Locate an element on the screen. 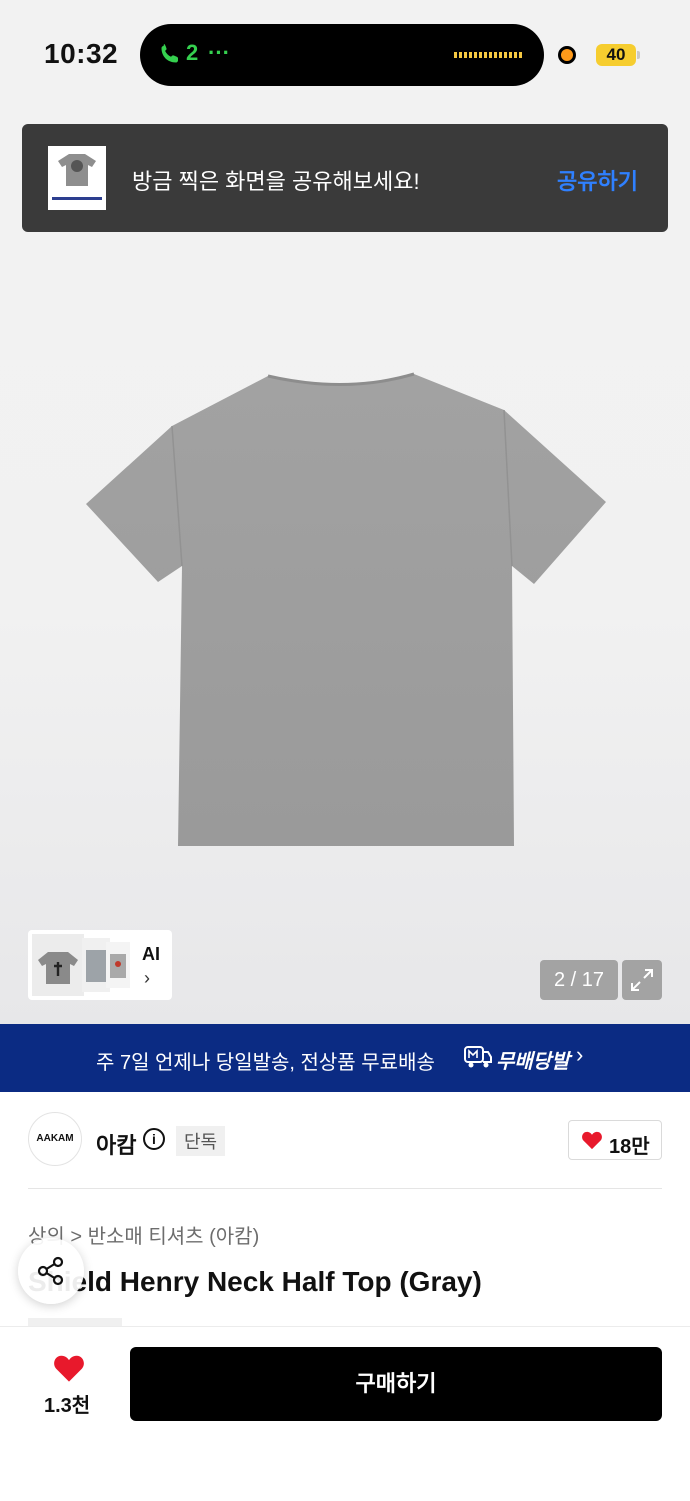 The image size is (690, 1501). tshirt-thumb-icon is located at coordinates (118, 966).